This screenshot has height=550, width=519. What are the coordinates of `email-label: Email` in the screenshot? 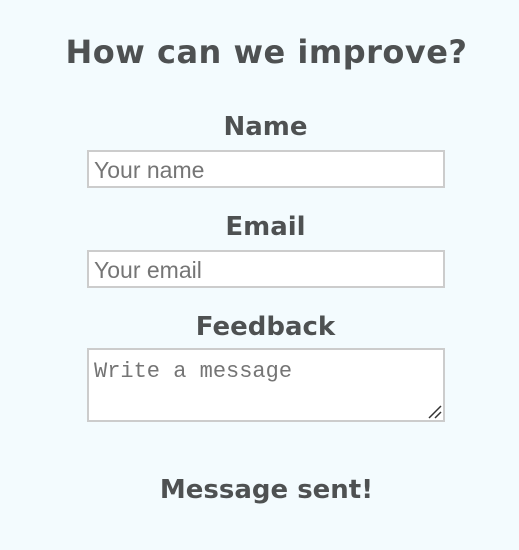 It's located at (265, 227).